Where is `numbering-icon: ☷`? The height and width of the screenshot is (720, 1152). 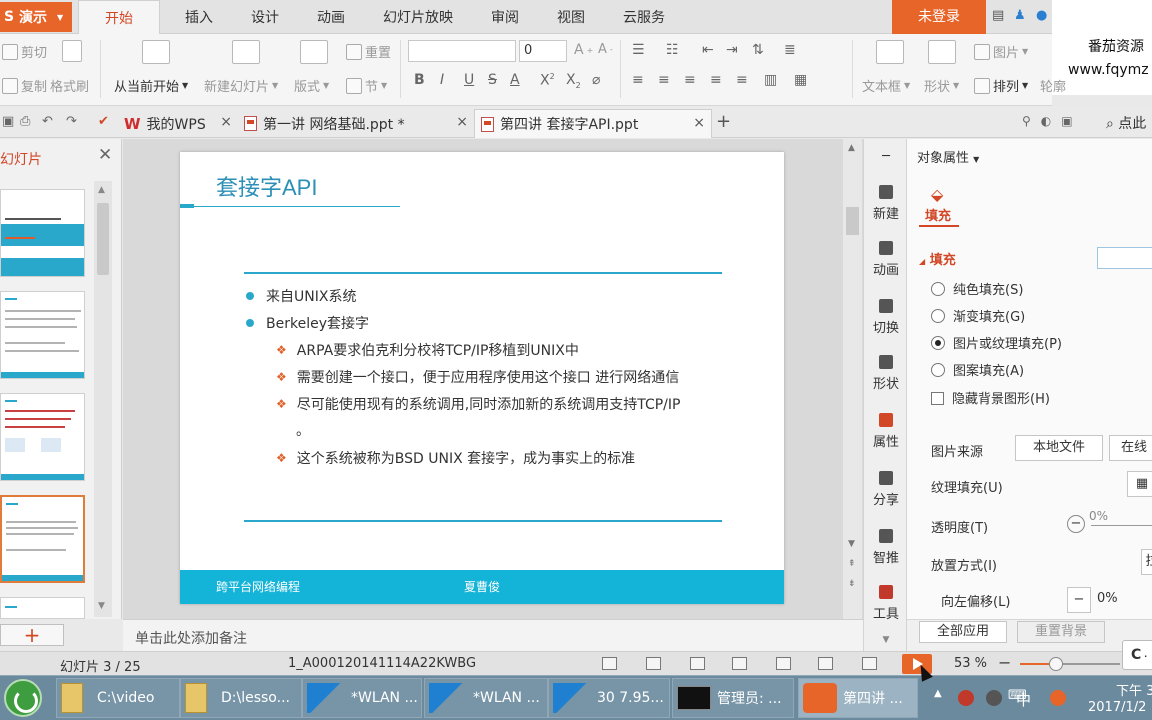 numbering-icon: ☷ is located at coordinates (672, 50).